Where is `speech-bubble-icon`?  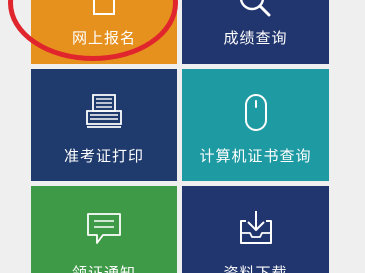
speech-bubble-icon is located at coordinates (104, 228).